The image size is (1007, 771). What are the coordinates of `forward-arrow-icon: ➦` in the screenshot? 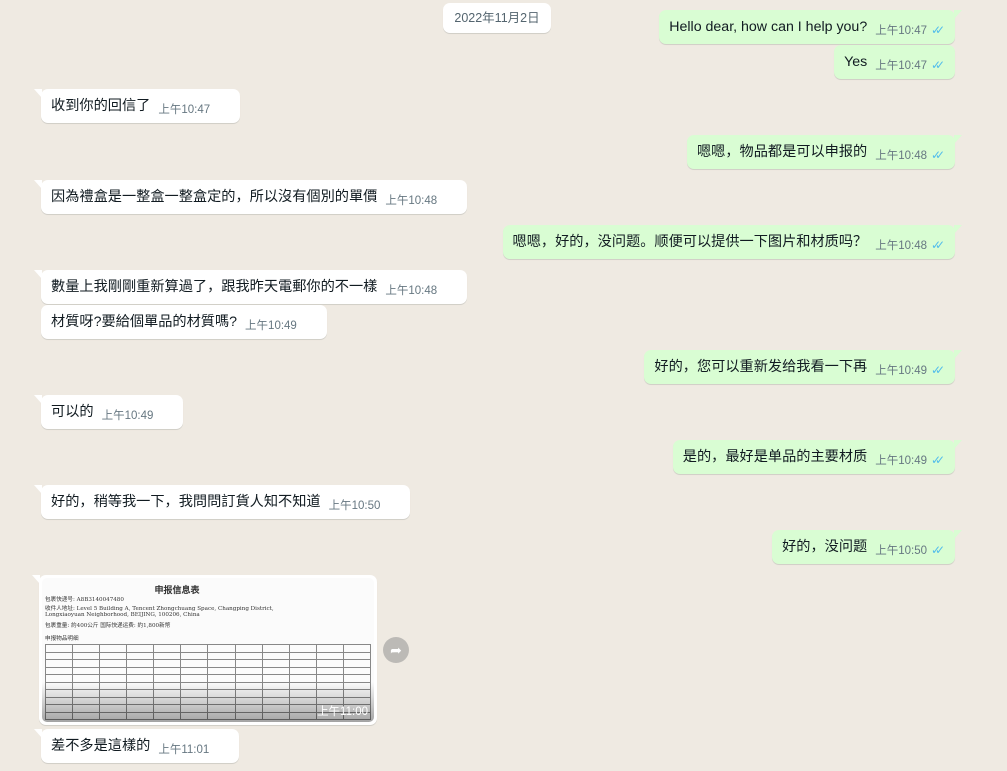 It's located at (396, 650).